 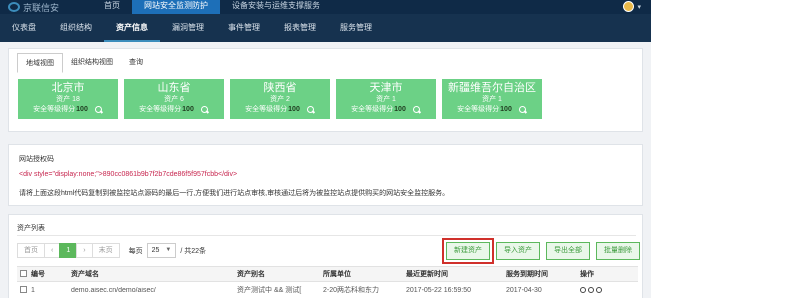 I want to click on region-card-shaanxi: 陕西省 资产 2 安全等级得分 100, so click(x=280, y=99).